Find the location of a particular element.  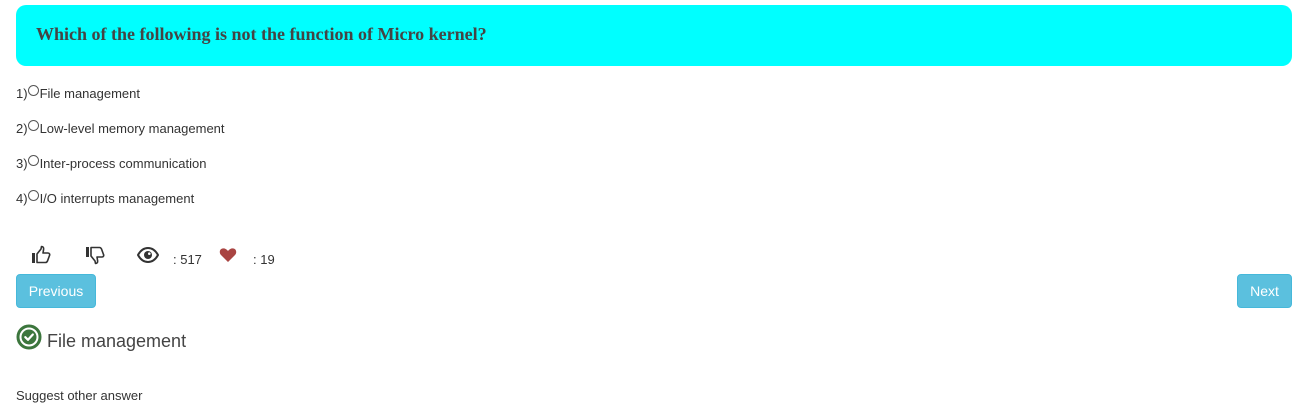

heart-icon is located at coordinates (228, 255).